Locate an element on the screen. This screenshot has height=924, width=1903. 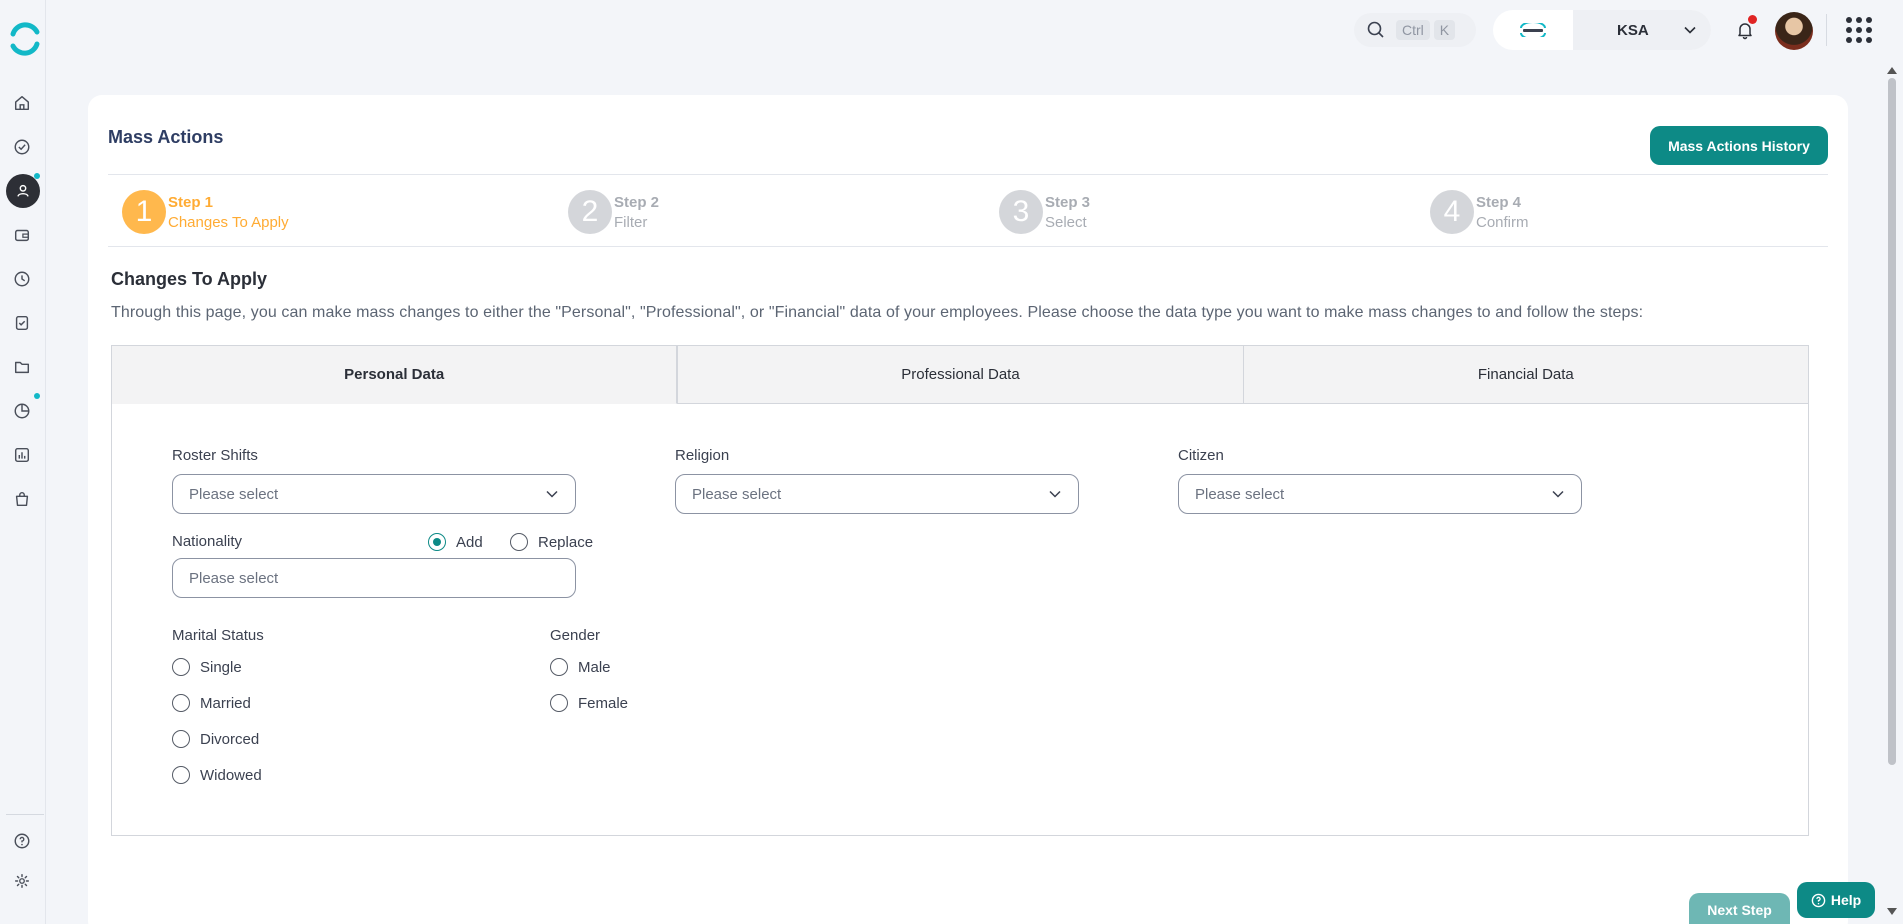
next-step-button: Next Step is located at coordinates (1739, 908).